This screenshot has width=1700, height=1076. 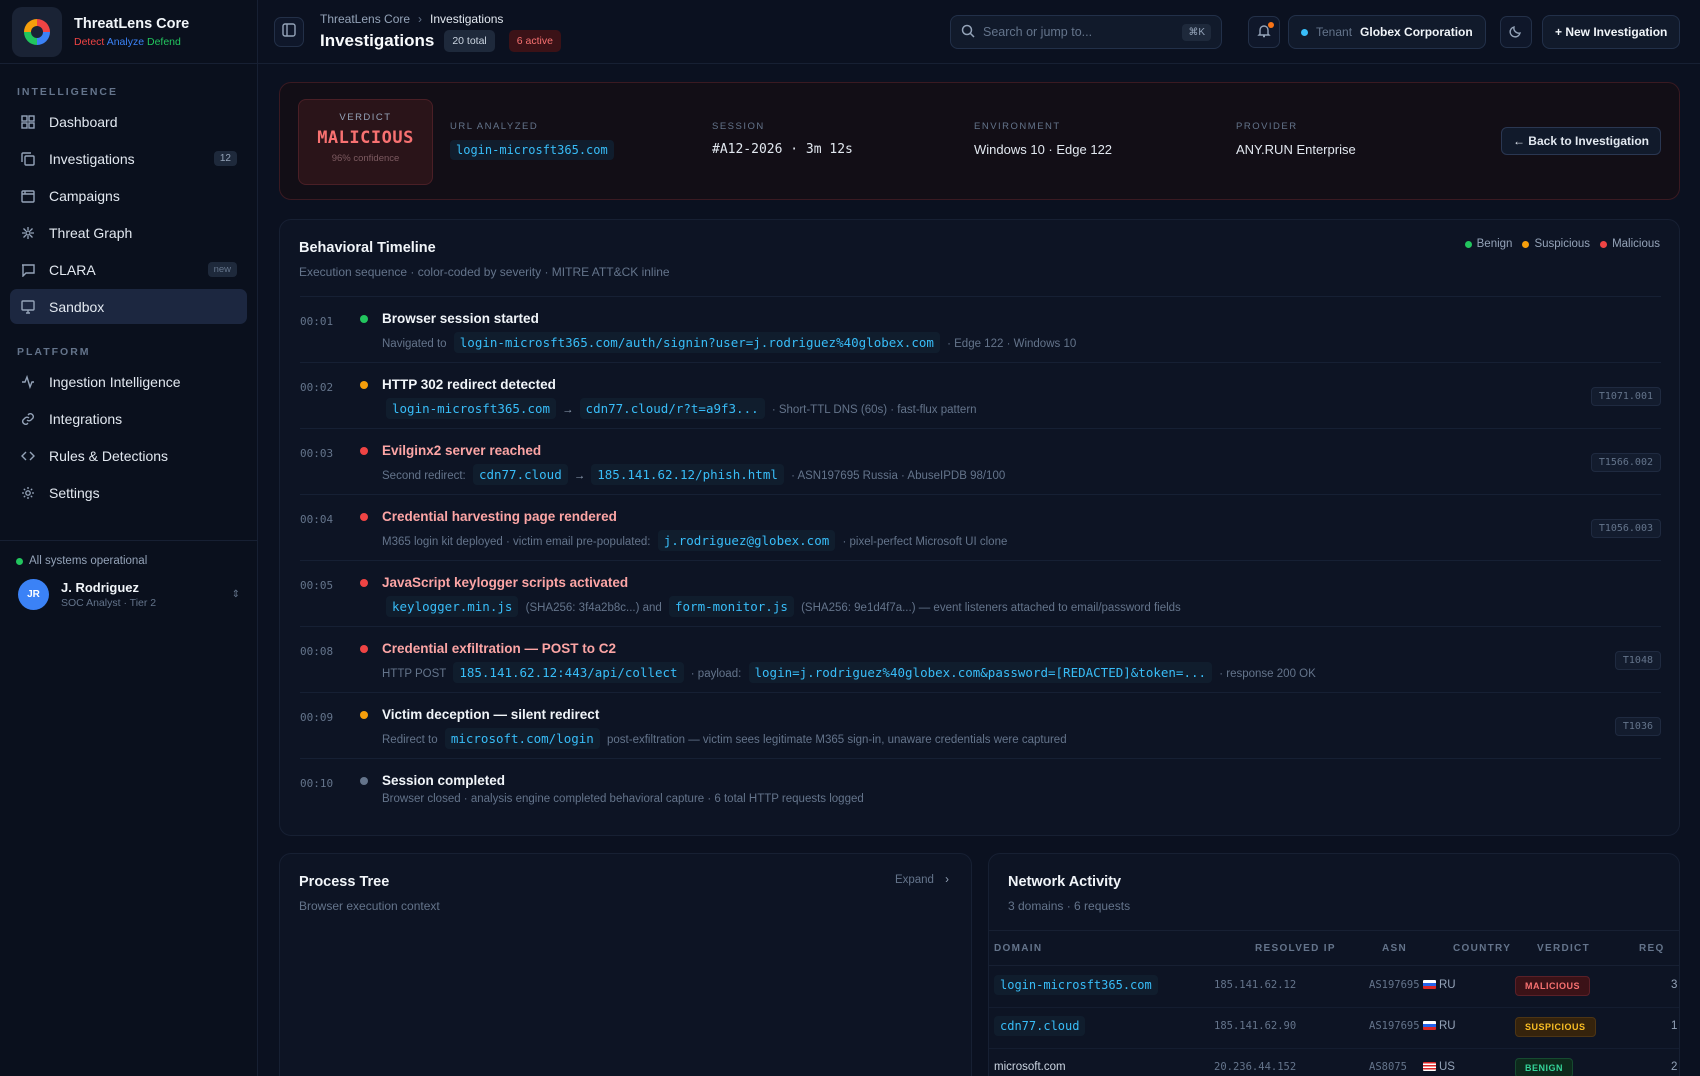 What do you see at coordinates (452, 606) in the screenshot?
I see `event-file: keylogger.min.js` at bounding box center [452, 606].